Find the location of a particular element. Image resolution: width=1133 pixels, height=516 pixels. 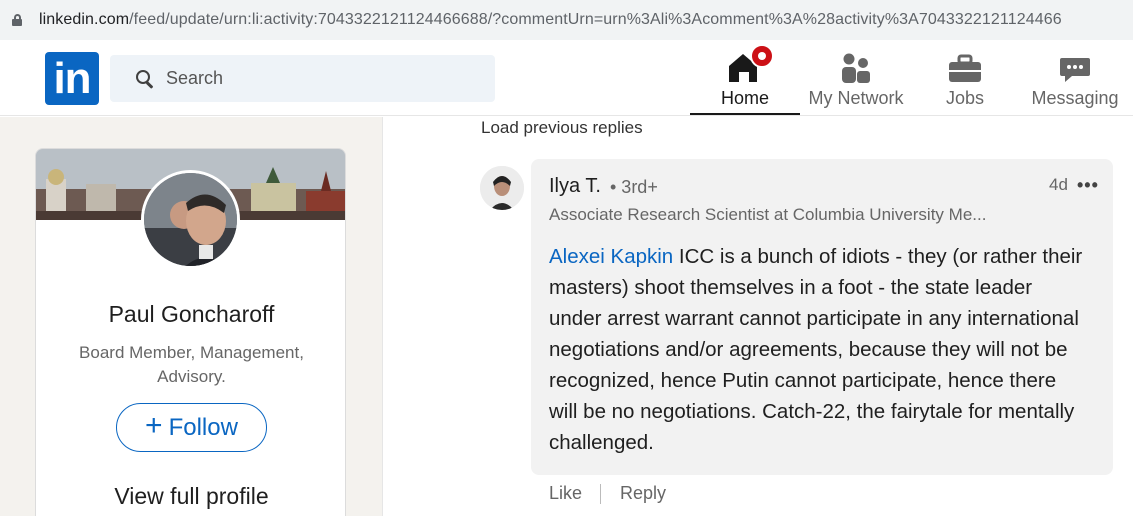

profile-headline: Board Member, Management, Advisory. is located at coordinates (191, 364).